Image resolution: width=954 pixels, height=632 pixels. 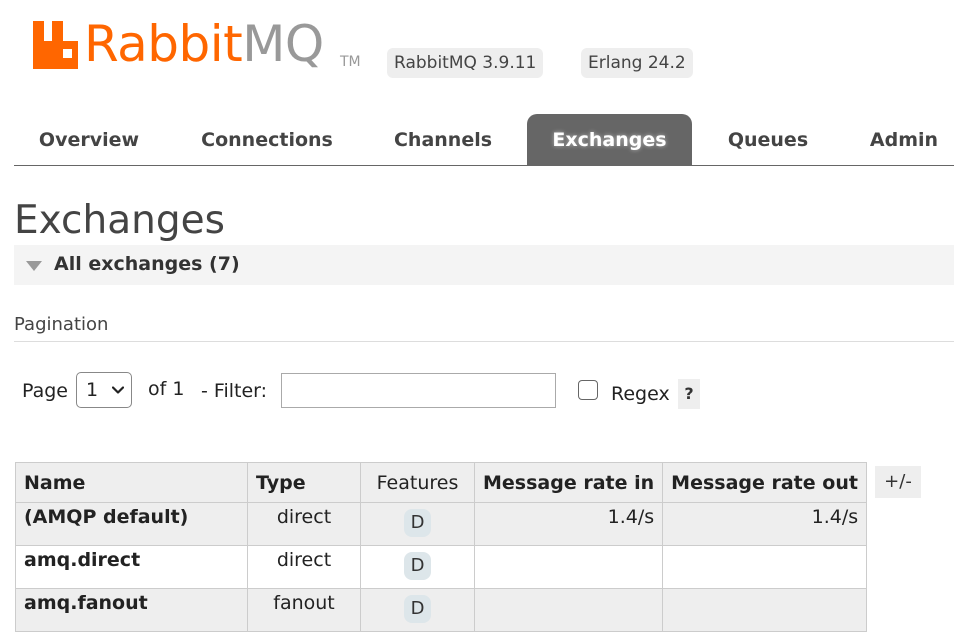 What do you see at coordinates (443, 139) in the screenshot?
I see `tab-channels: Channels` at bounding box center [443, 139].